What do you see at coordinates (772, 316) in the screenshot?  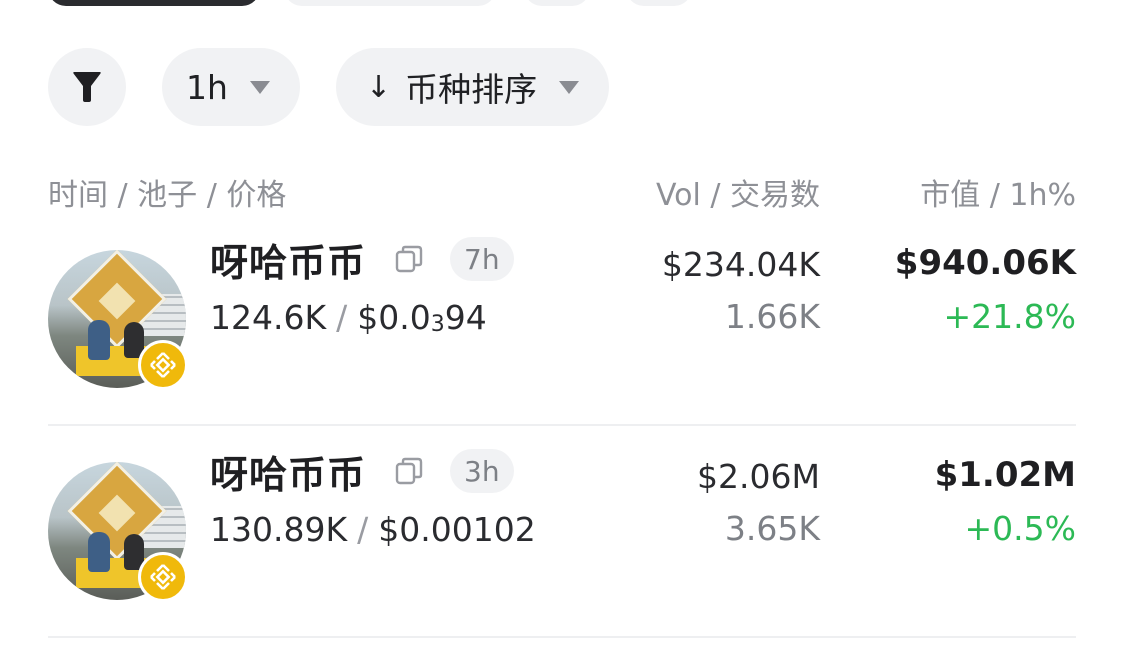 I see `trade-count: 1.66K` at bounding box center [772, 316].